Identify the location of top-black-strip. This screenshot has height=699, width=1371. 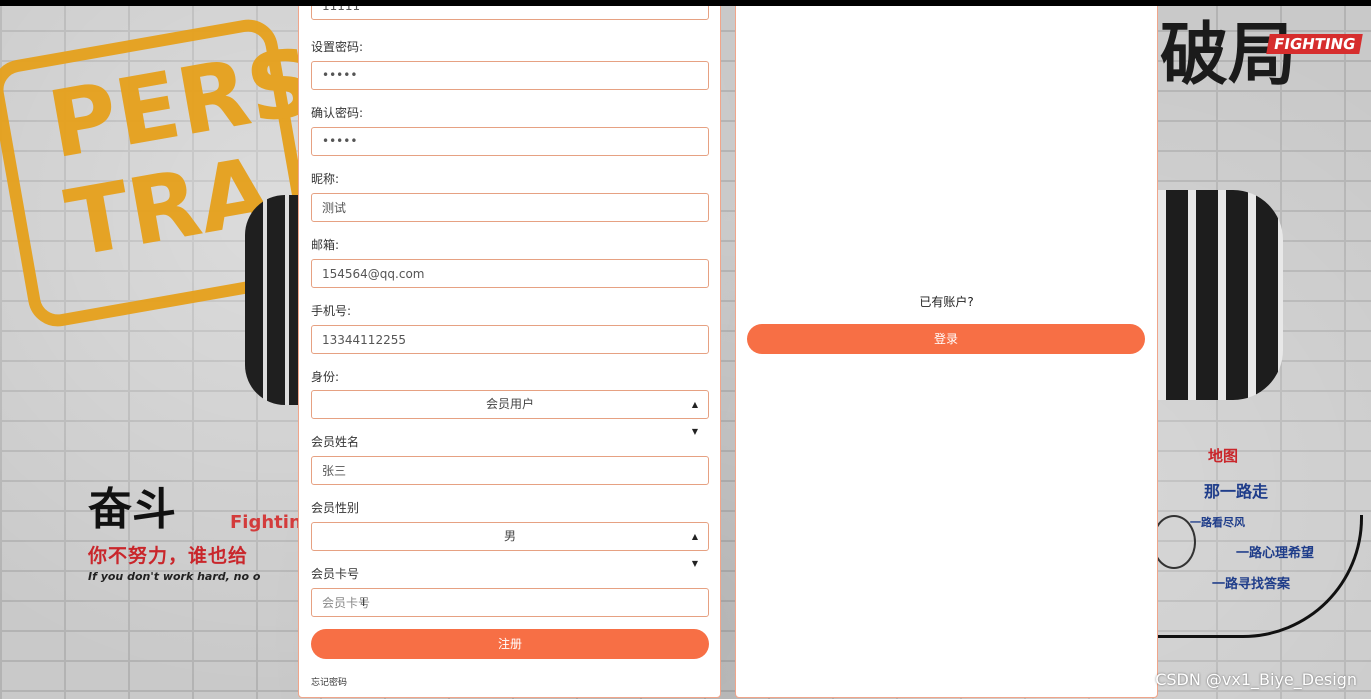
(685, 3).